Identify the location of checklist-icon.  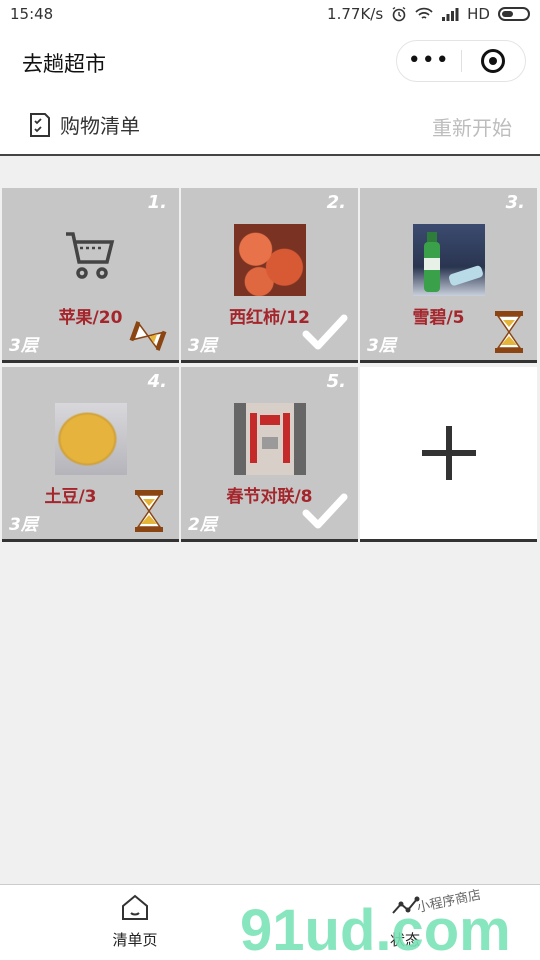
(40, 124).